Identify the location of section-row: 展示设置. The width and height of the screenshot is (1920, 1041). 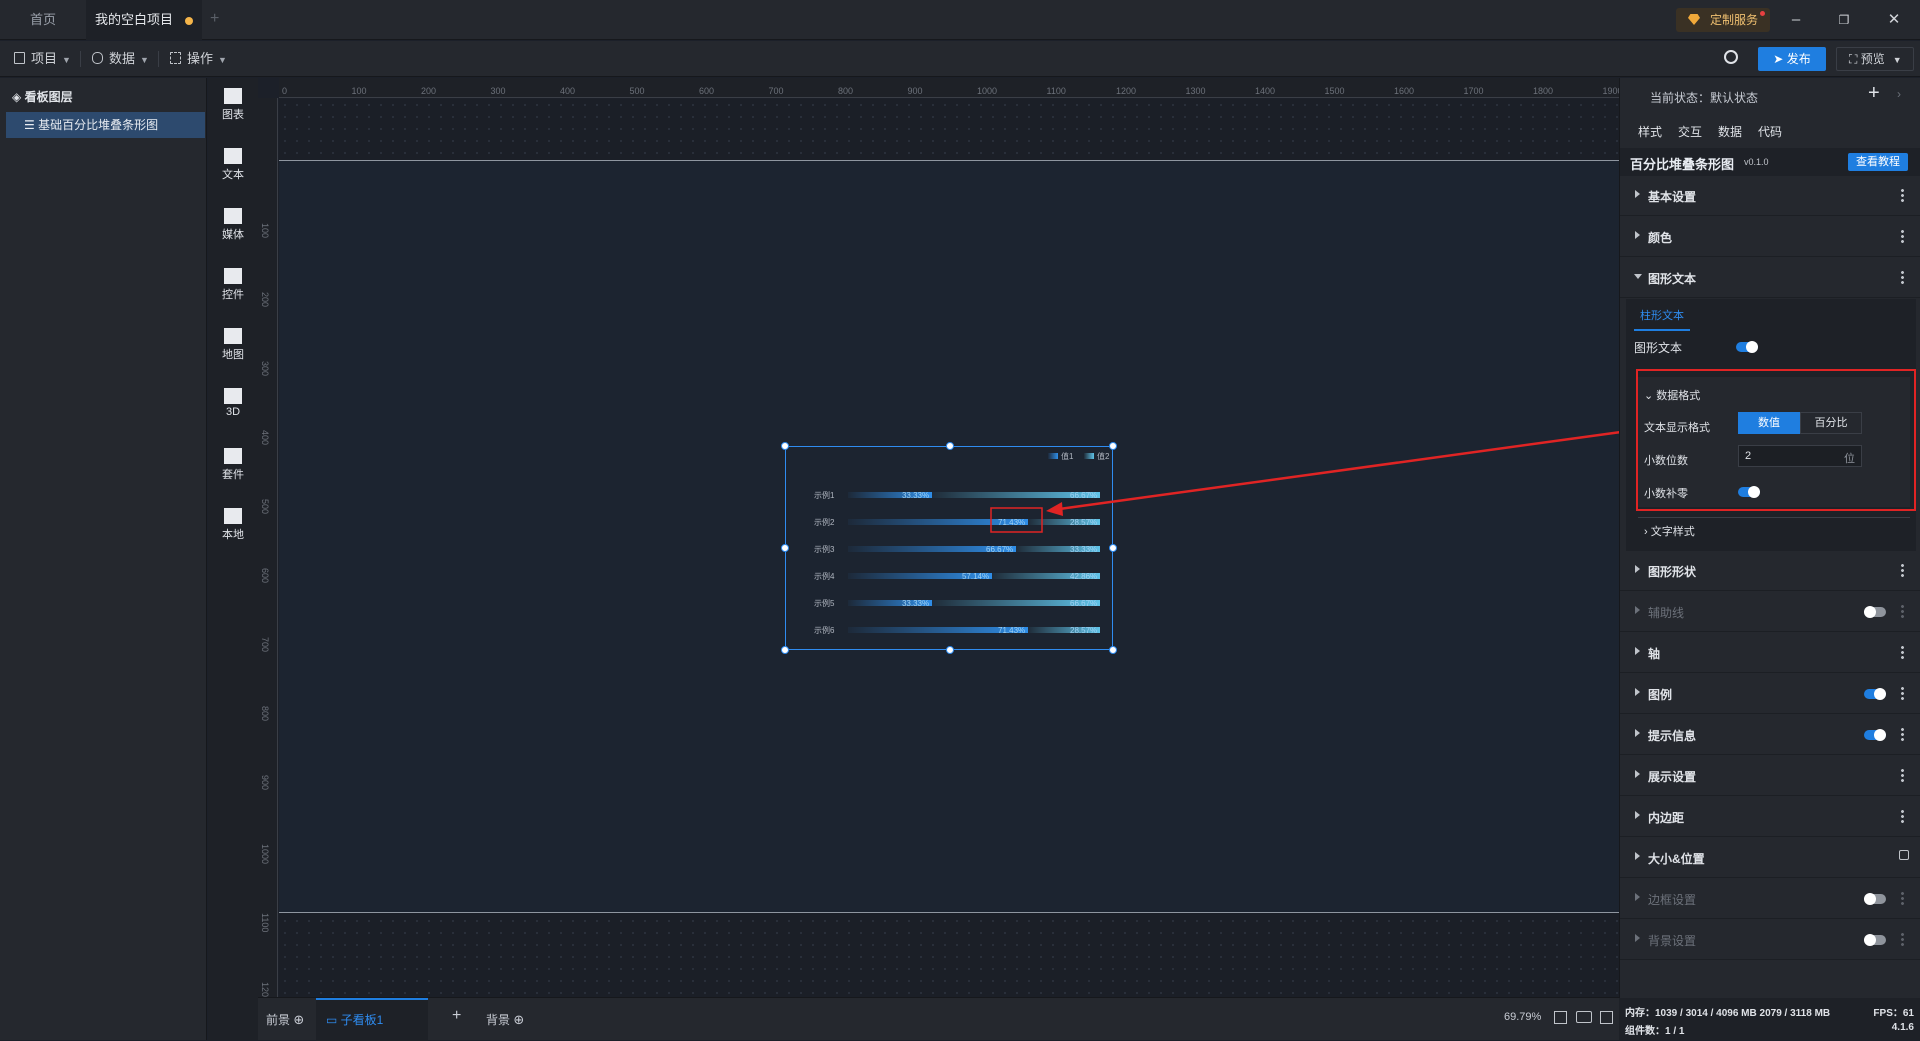
(1770, 776).